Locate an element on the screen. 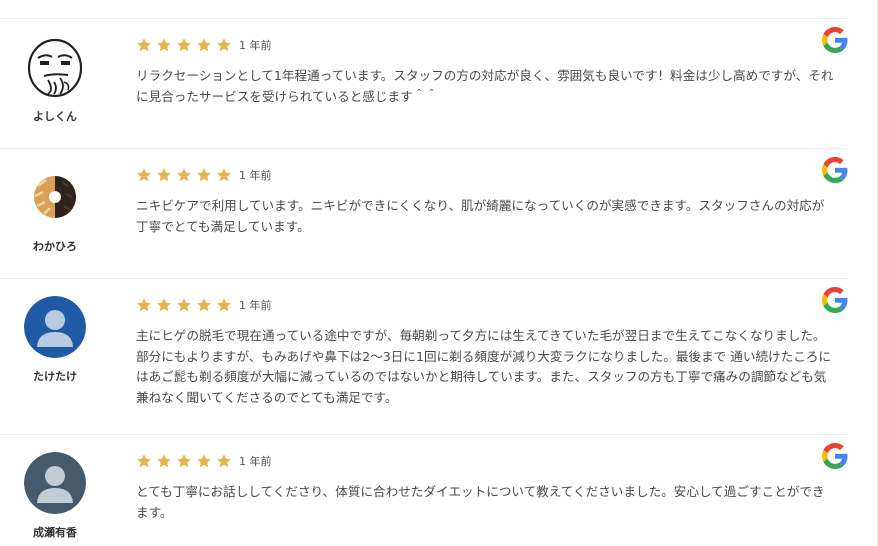 The height and width of the screenshot is (546, 878). reviewer-name: たけたけ is located at coordinates (55, 376).